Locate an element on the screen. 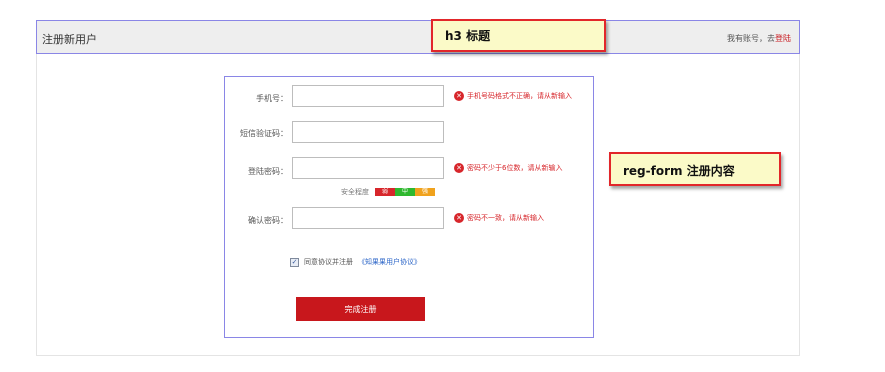 This screenshot has width=885, height=372. password-error: ✕ 密码不少于6位数，请从新输入 is located at coordinates (508, 168).